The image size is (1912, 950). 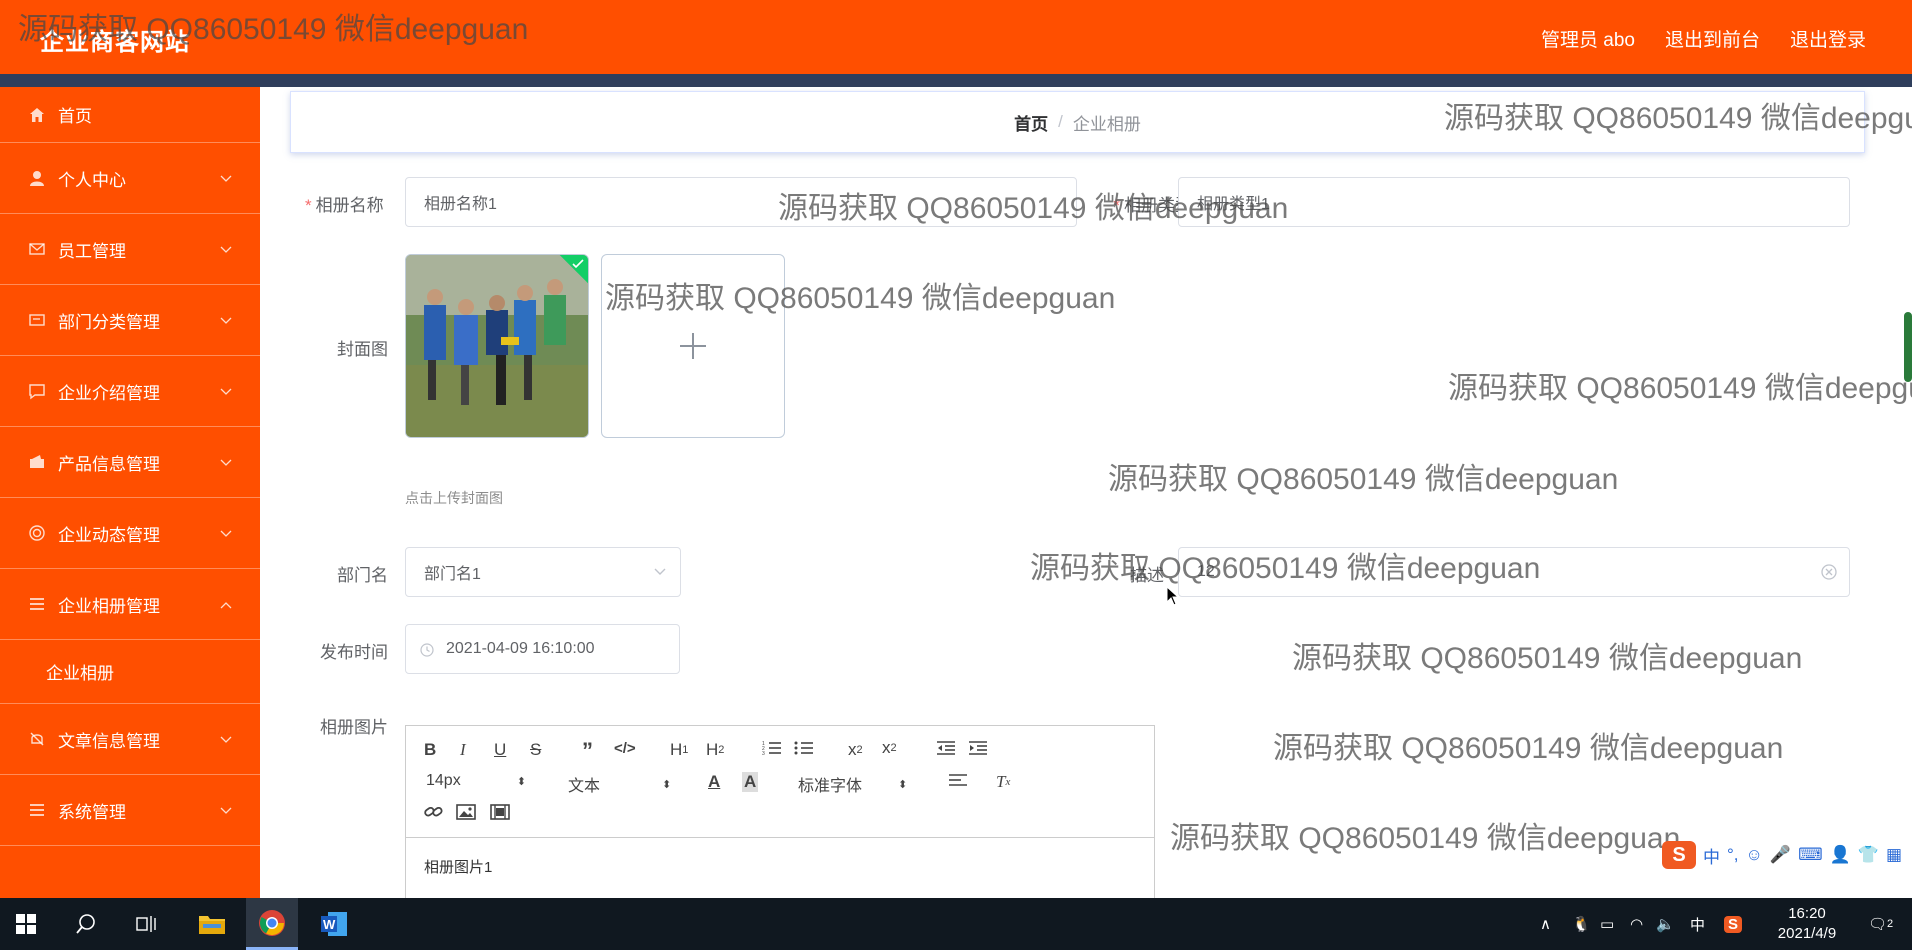 What do you see at coordinates (619, 784) in the screenshot?
I see `text-style-select: 文本 ⬍` at bounding box center [619, 784].